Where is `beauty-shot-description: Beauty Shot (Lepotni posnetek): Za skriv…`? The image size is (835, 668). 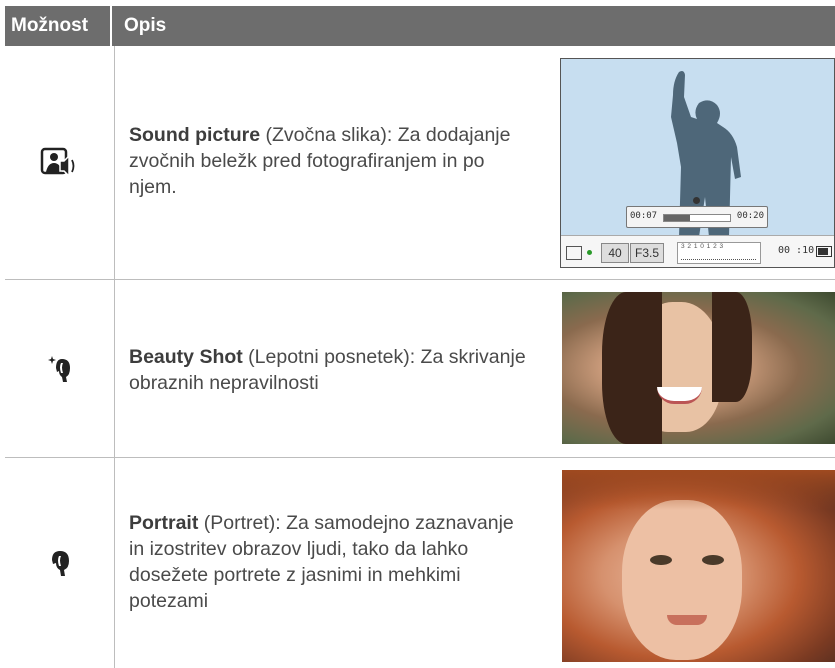 beauty-shot-description: Beauty Shot (Lepotni posnetek): Za skriv… is located at coordinates (327, 370).